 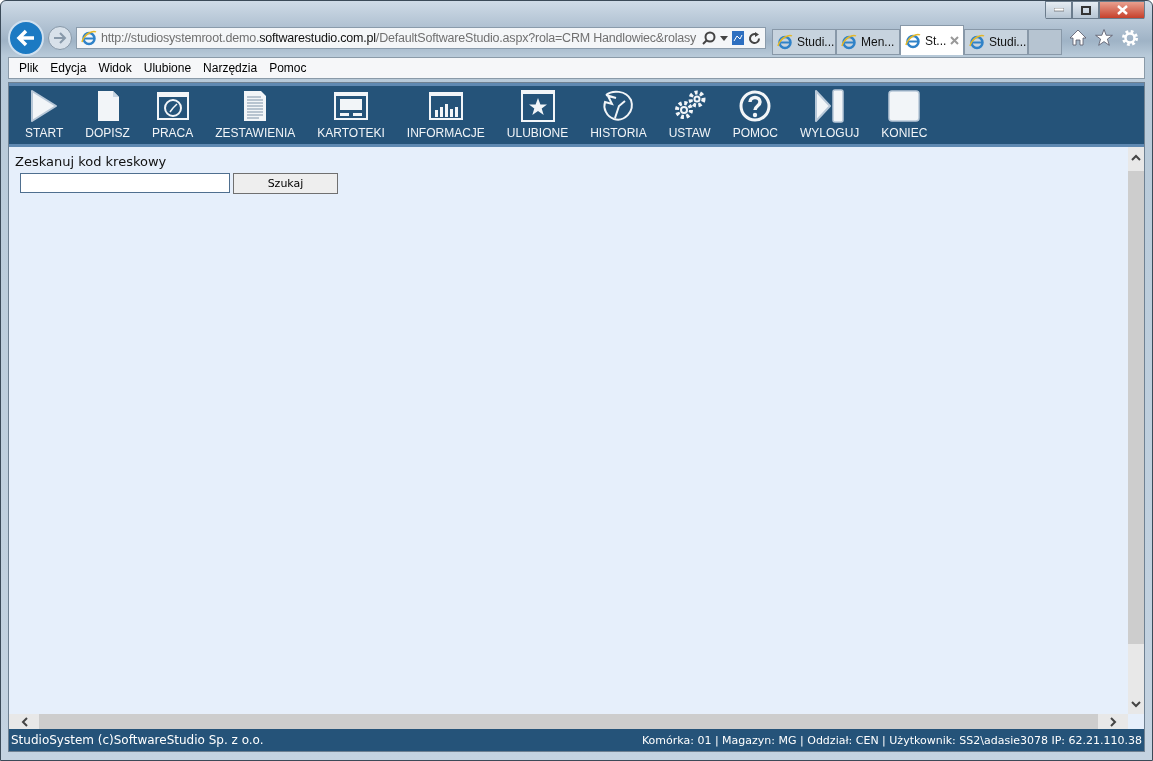 I want to click on toolbar-button: USTAW, so click(x=689, y=115).